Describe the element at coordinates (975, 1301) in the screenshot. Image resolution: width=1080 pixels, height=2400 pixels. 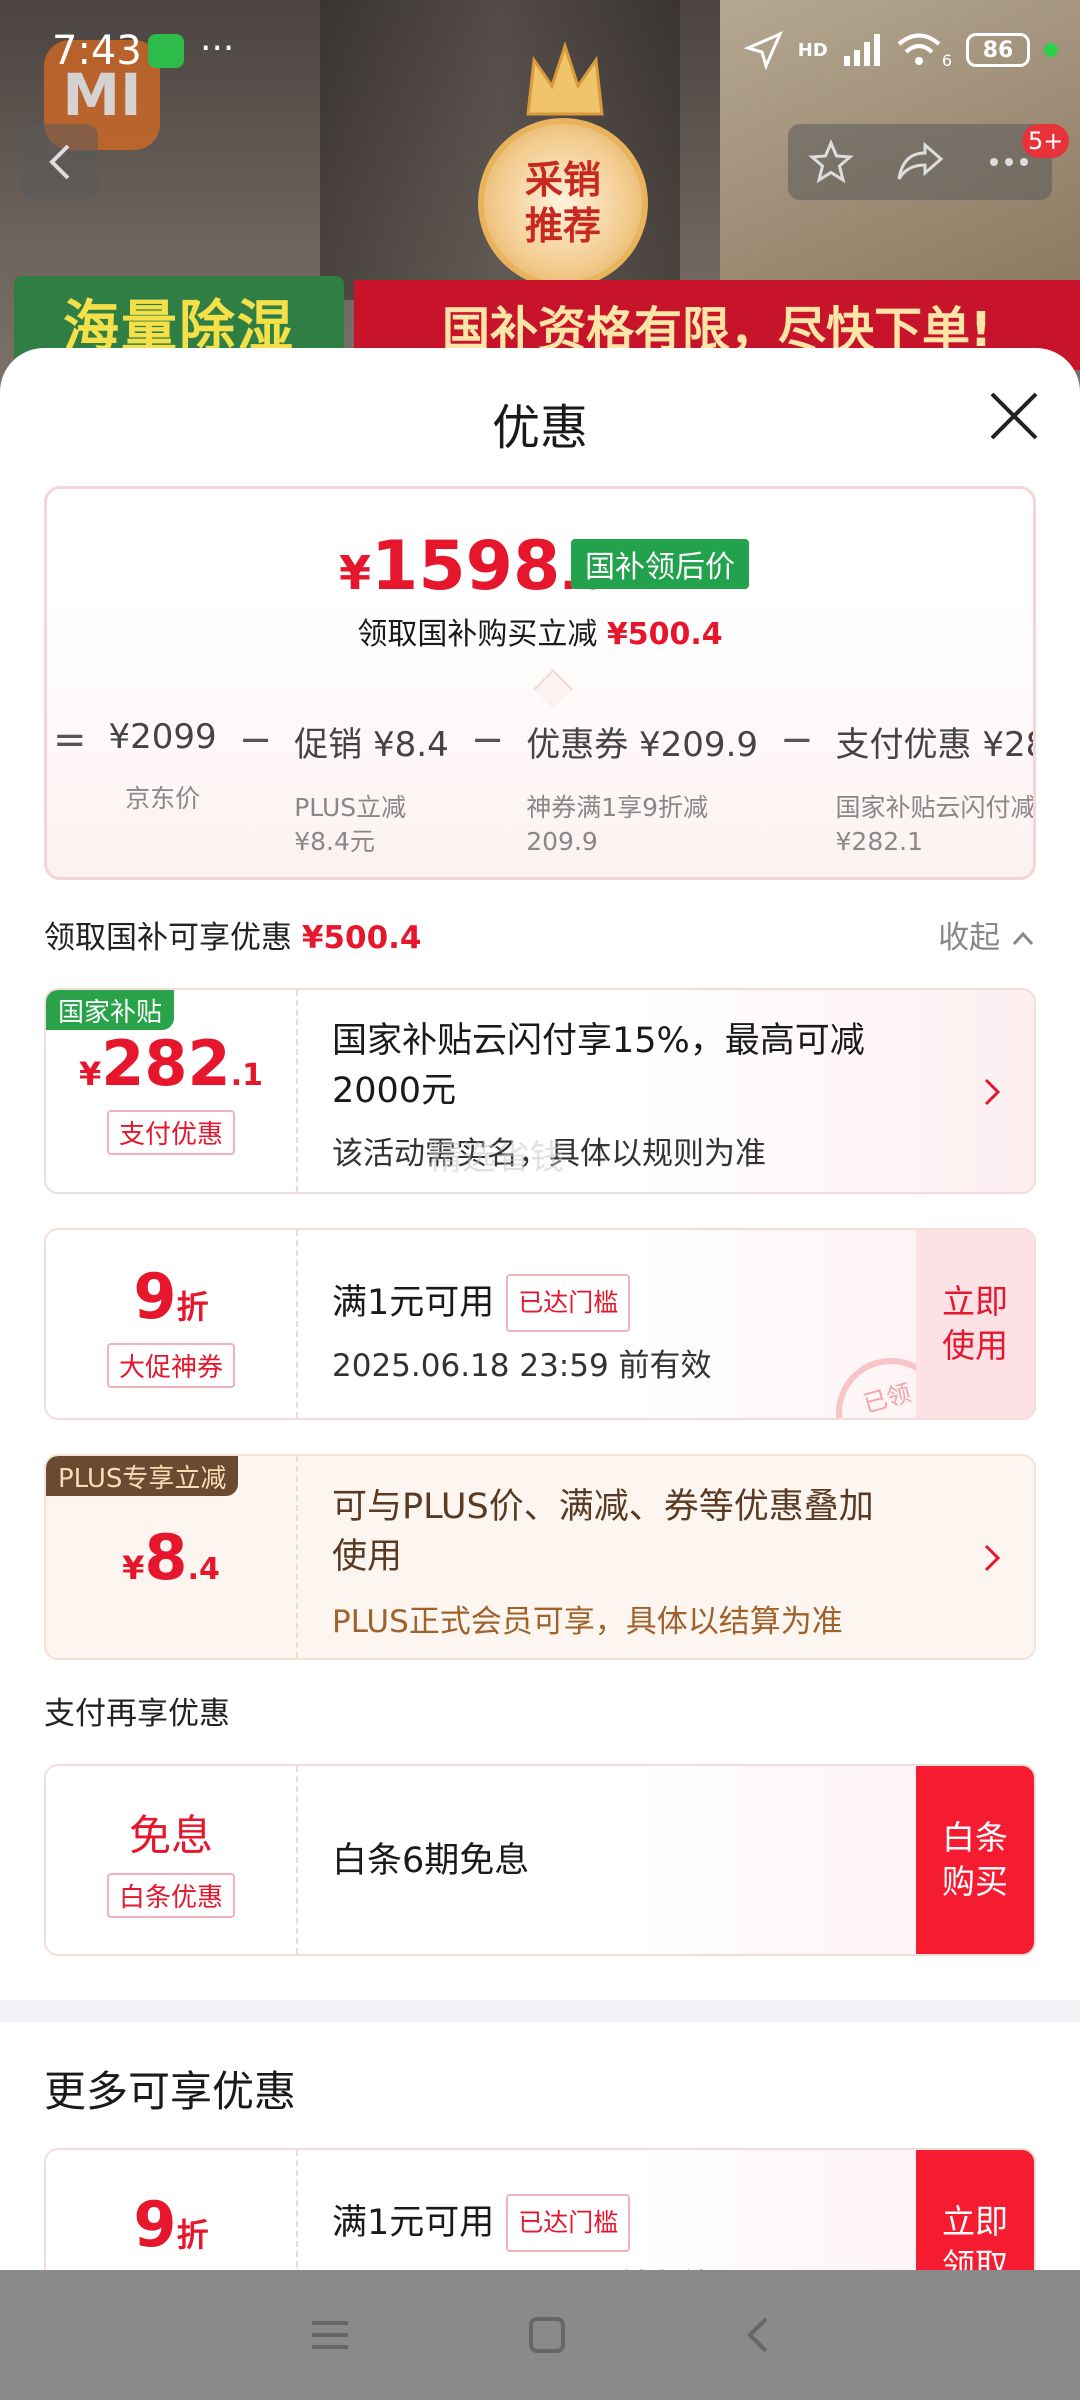
I see `use-now-line1: 立即` at that location.